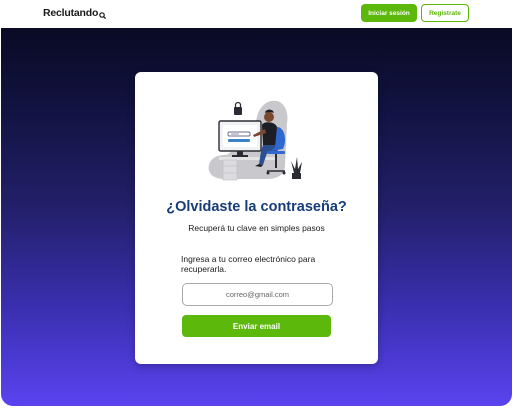 This screenshot has width=513, height=408. I want to click on page-subtitle: Recuperá tu clave en simples pasos, so click(256, 228).